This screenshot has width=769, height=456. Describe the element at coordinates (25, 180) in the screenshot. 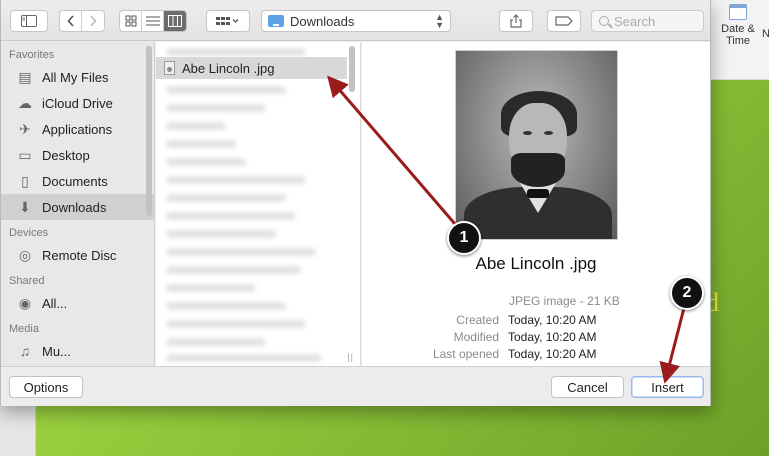

I see `documents-icon: ▯` at that location.